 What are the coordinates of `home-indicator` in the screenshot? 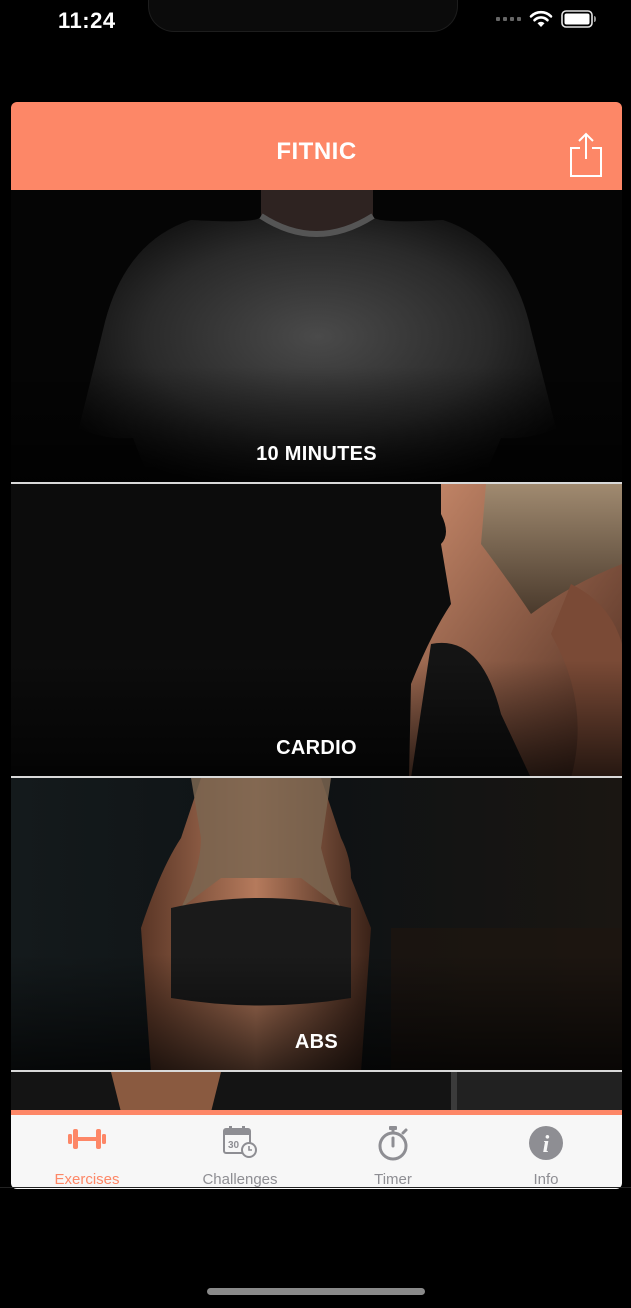 It's located at (316, 1291).